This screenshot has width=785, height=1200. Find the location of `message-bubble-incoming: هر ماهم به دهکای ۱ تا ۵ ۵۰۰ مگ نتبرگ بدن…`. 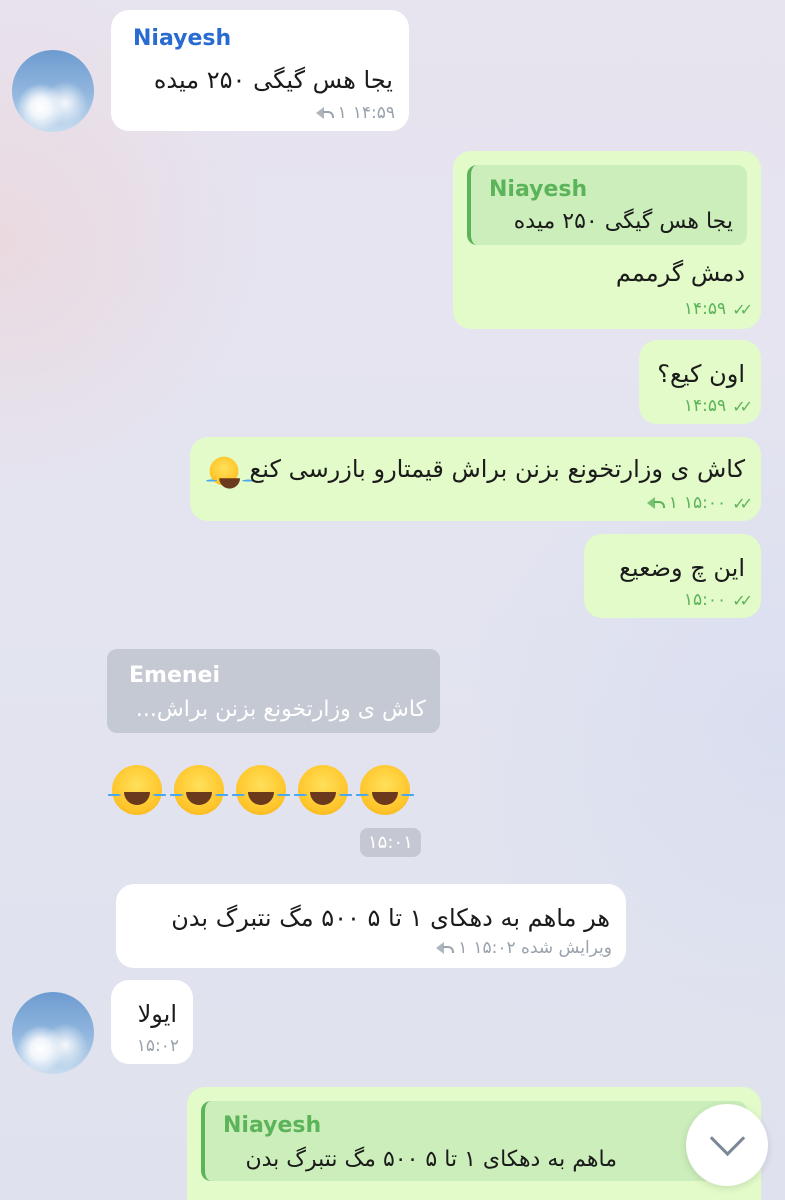

message-bubble-incoming: هر ماهم به دهکای ۱ تا ۵ ۵۰۰ مگ نتبرگ بدن… is located at coordinates (371, 926).